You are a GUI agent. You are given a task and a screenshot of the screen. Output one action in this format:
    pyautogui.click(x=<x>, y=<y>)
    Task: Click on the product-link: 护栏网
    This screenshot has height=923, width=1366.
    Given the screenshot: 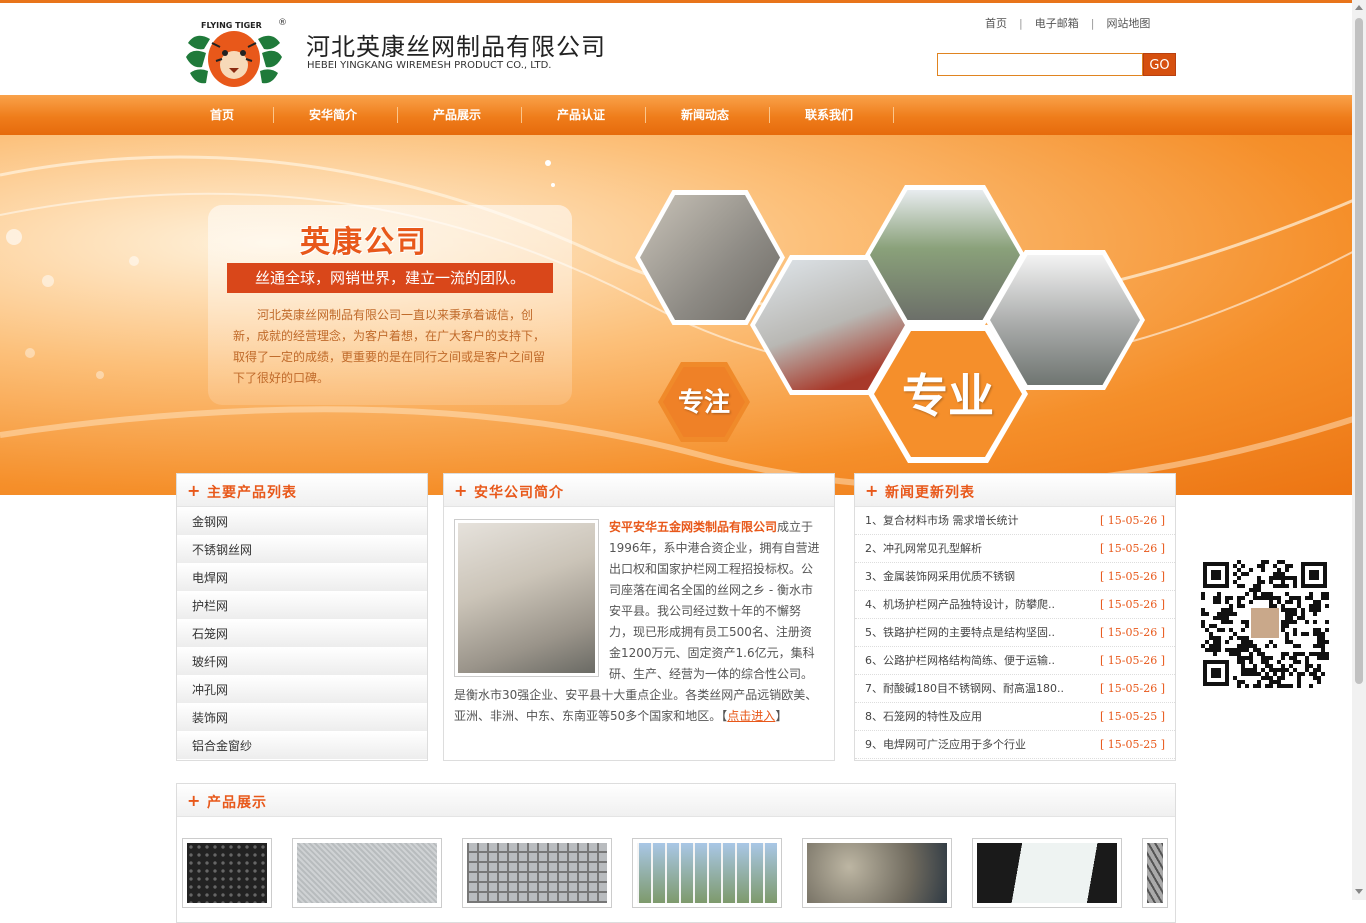 What is the action you would take?
    pyautogui.click(x=302, y=606)
    